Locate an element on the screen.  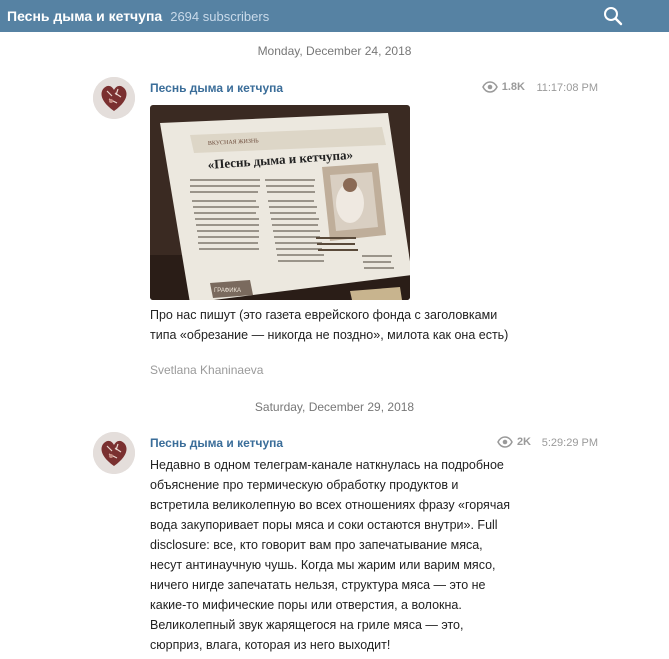
channel-title: Песнь дыма и кетчупа is located at coordinates (84, 16).